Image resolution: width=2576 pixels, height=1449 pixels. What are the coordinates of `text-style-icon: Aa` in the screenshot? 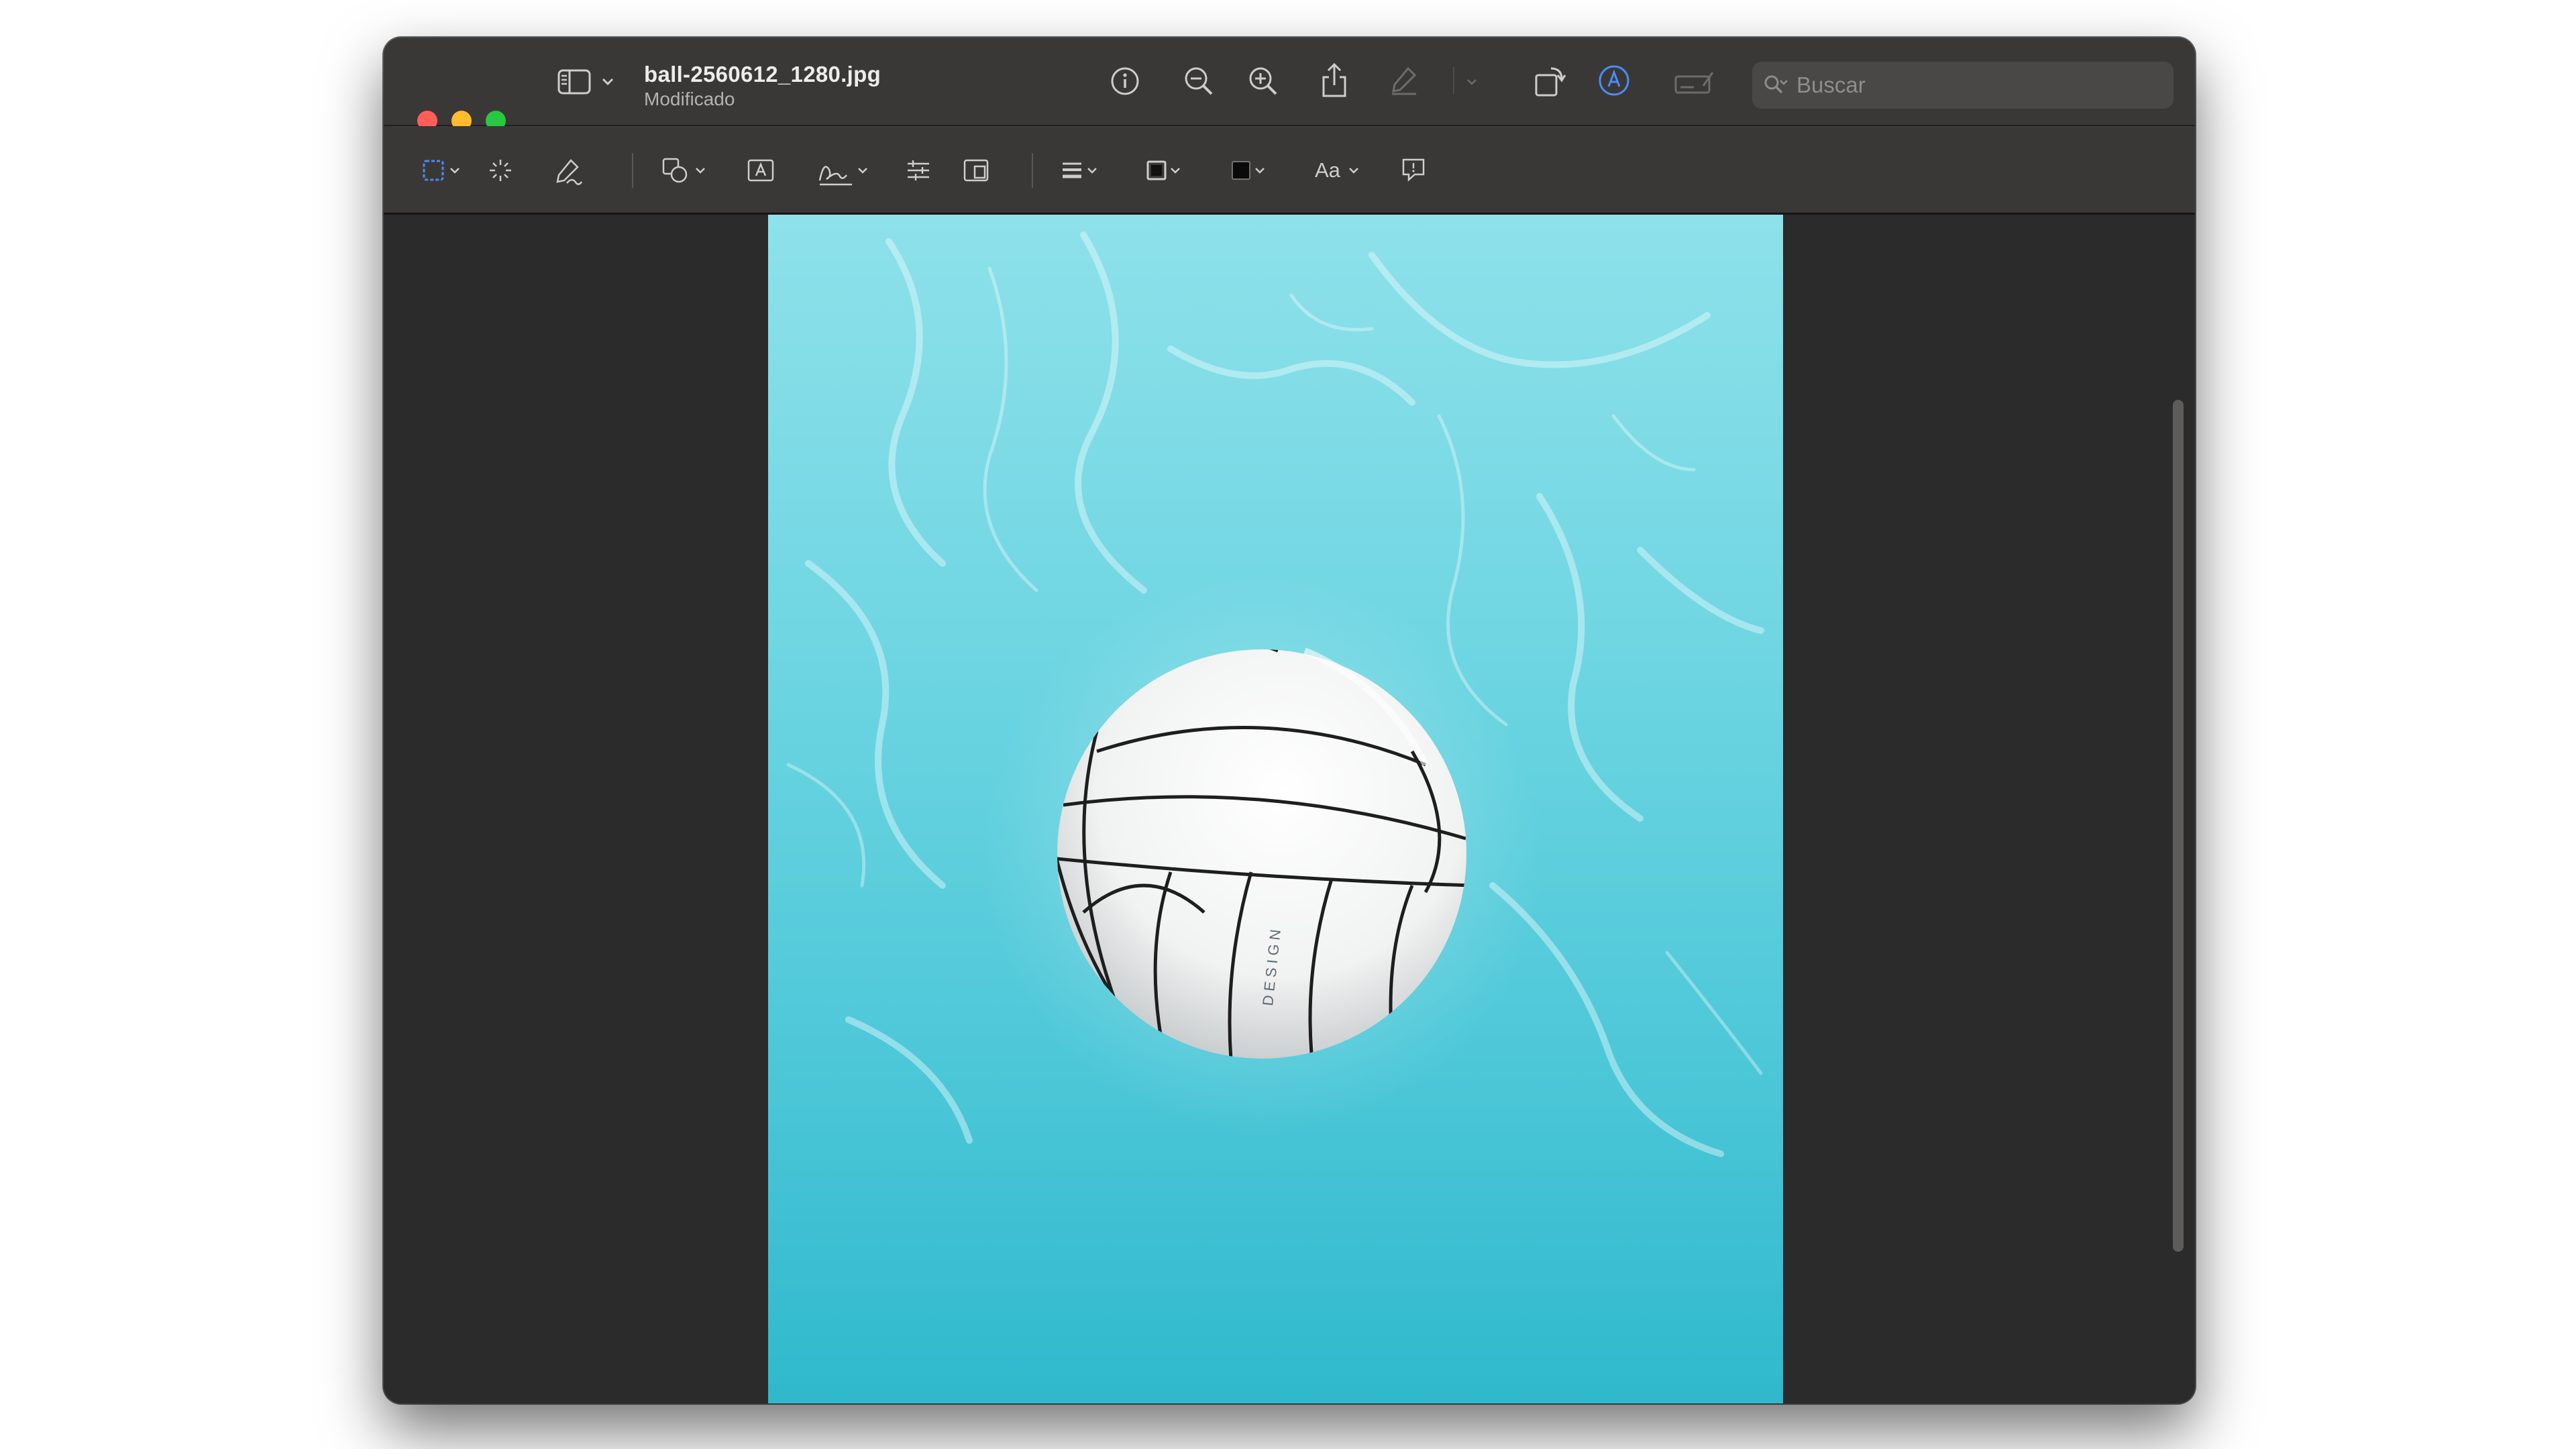 It's located at (1327, 170).